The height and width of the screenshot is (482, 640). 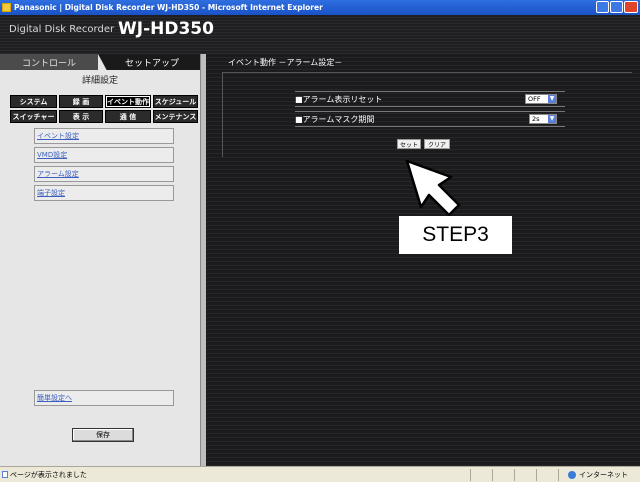 I want to click on category-schedule: スケジュール, so click(x=175, y=101).